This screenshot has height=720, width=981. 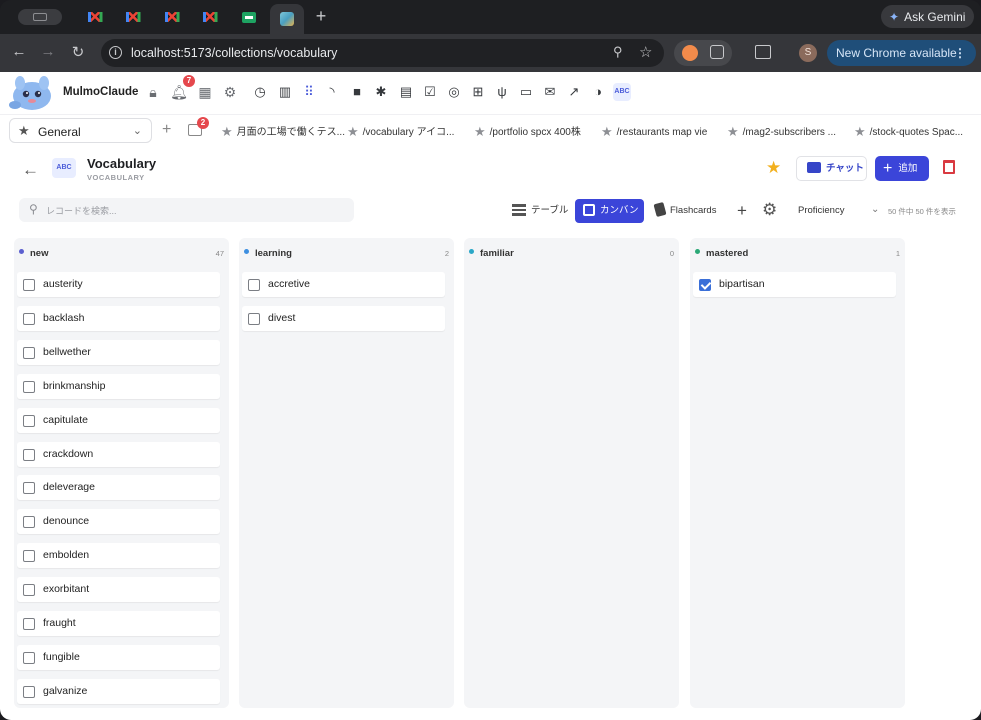 I want to click on calendar-icon: ▦, so click(x=205, y=92).